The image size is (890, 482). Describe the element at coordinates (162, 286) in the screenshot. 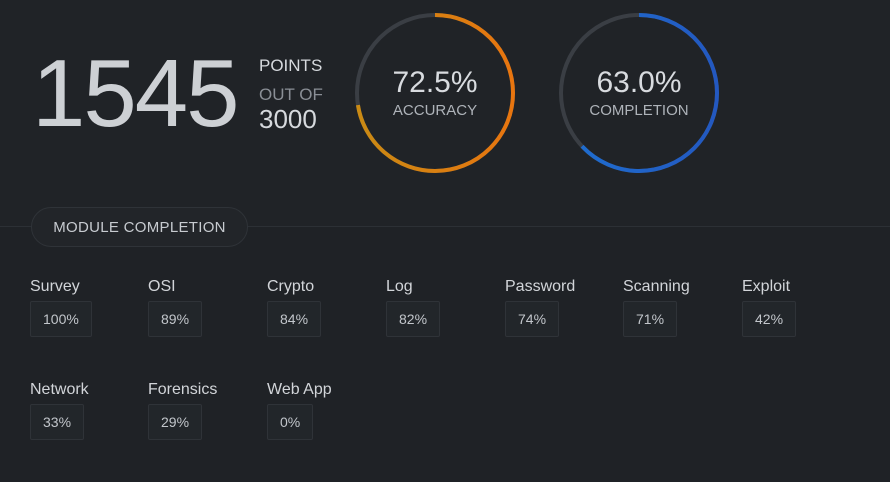

I see `module-name: OSI` at that location.